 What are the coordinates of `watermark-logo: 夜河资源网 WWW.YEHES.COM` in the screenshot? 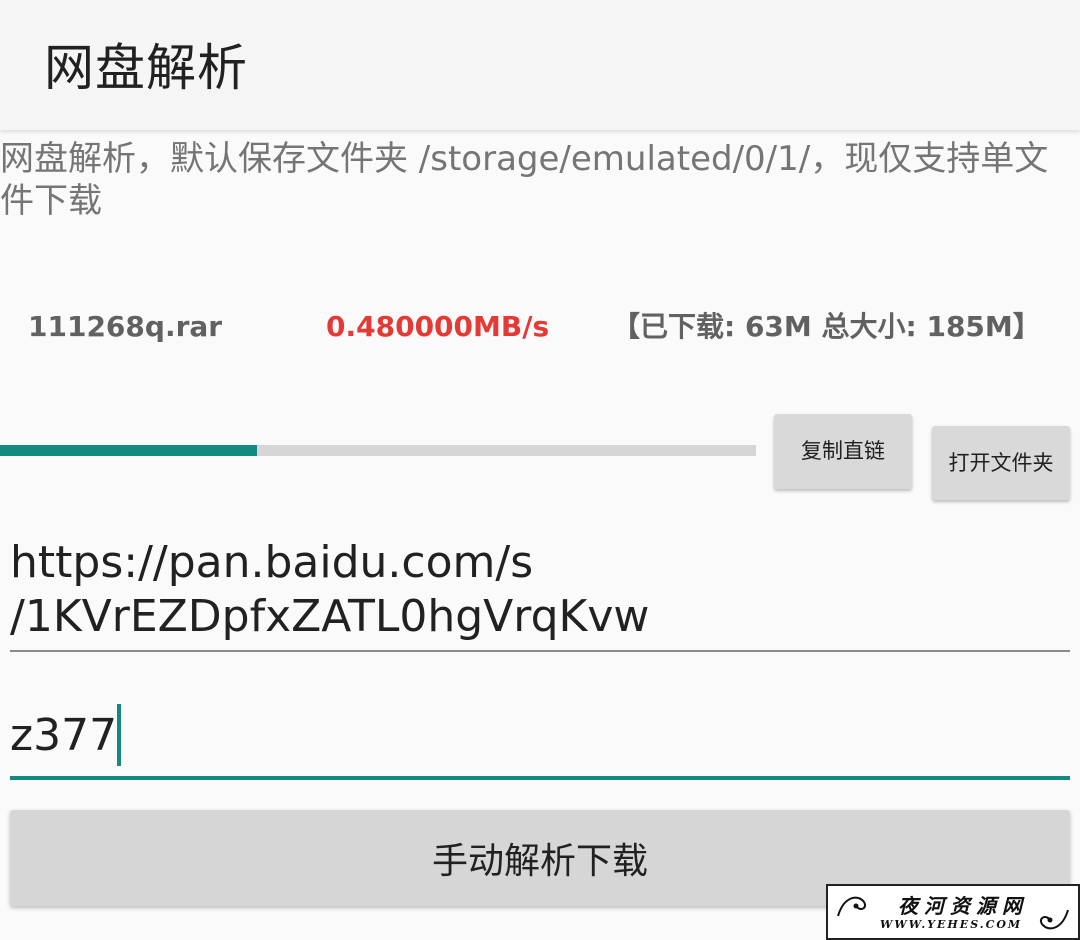 It's located at (953, 912).